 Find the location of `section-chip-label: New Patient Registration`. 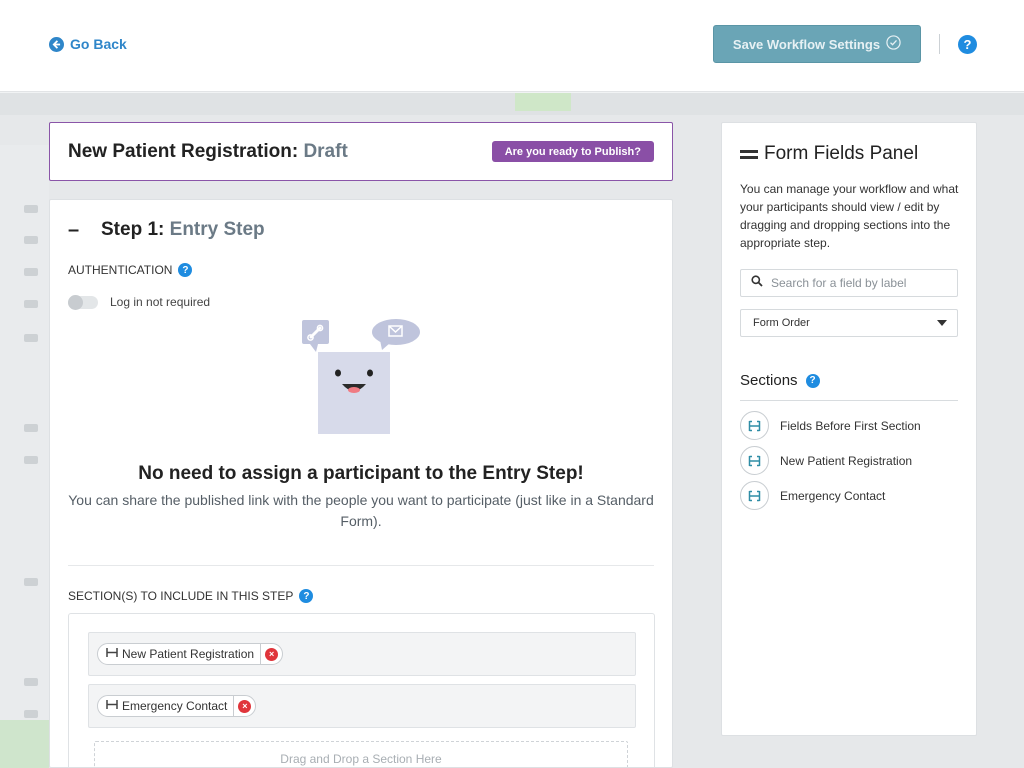

section-chip-label: New Patient Registration is located at coordinates (188, 654).